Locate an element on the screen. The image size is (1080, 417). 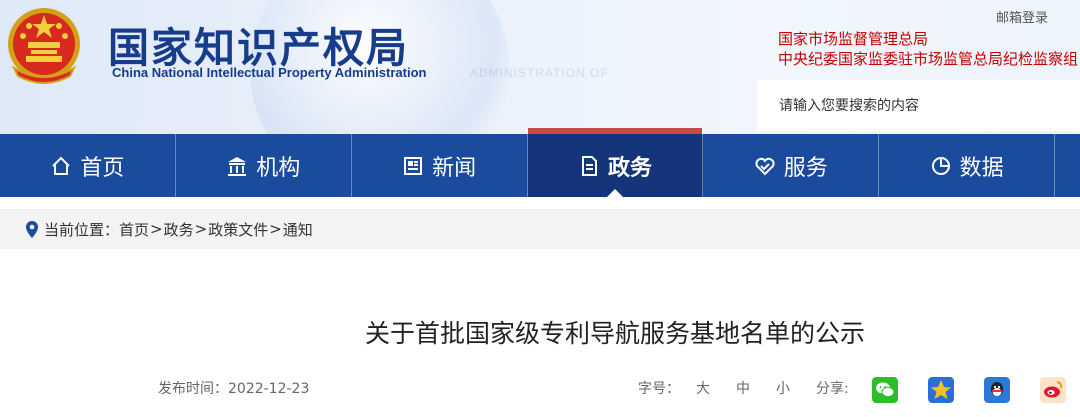
publish-date-value: 2022-12-23 is located at coordinates (269, 389).